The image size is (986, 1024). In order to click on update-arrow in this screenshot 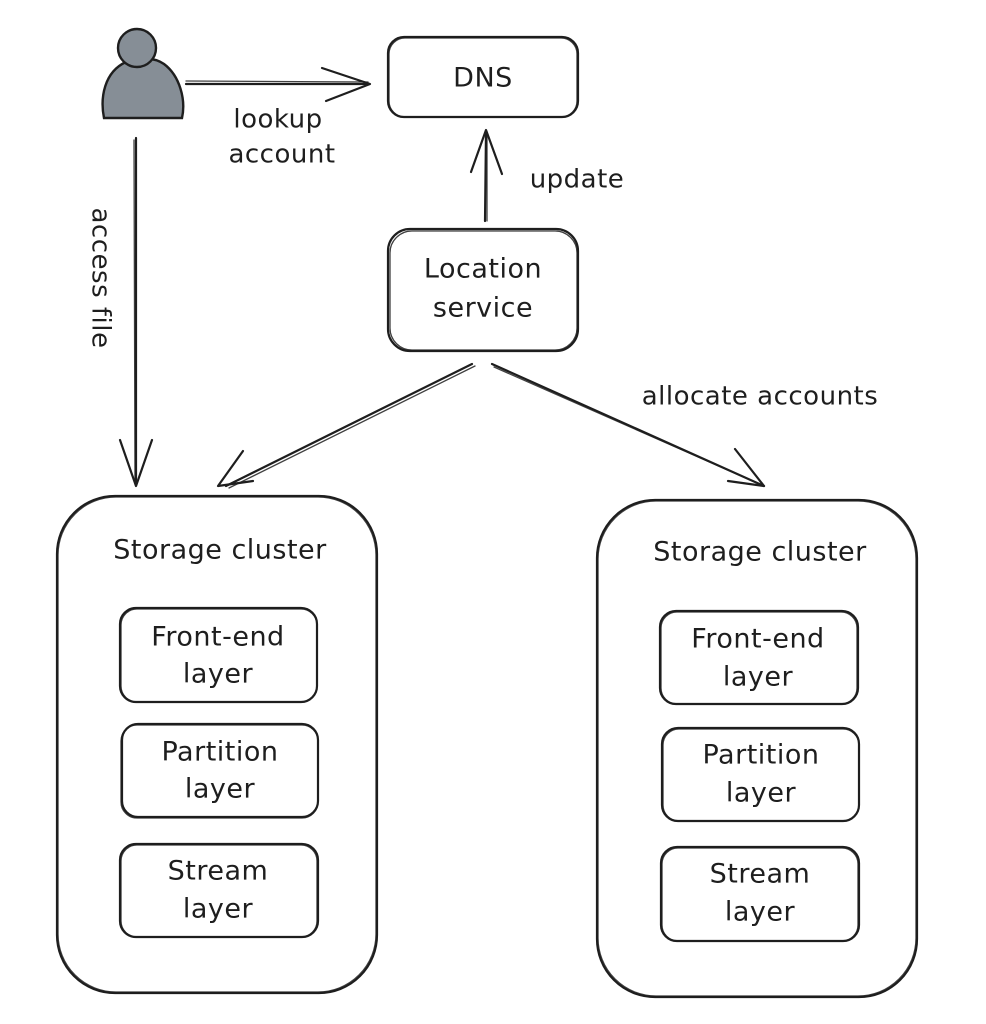, I will do `click(486, 175)`.